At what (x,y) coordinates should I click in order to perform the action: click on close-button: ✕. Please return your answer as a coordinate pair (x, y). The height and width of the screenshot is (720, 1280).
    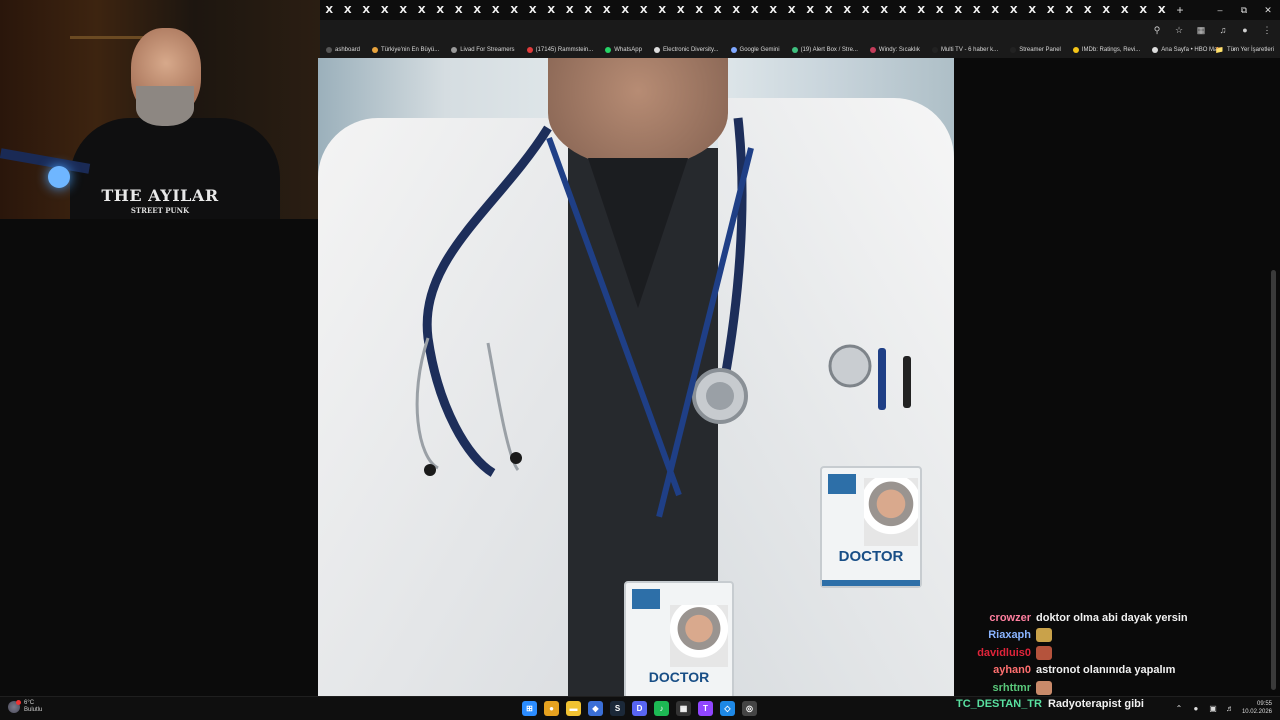
    Looking at the image, I should click on (1268, 10).